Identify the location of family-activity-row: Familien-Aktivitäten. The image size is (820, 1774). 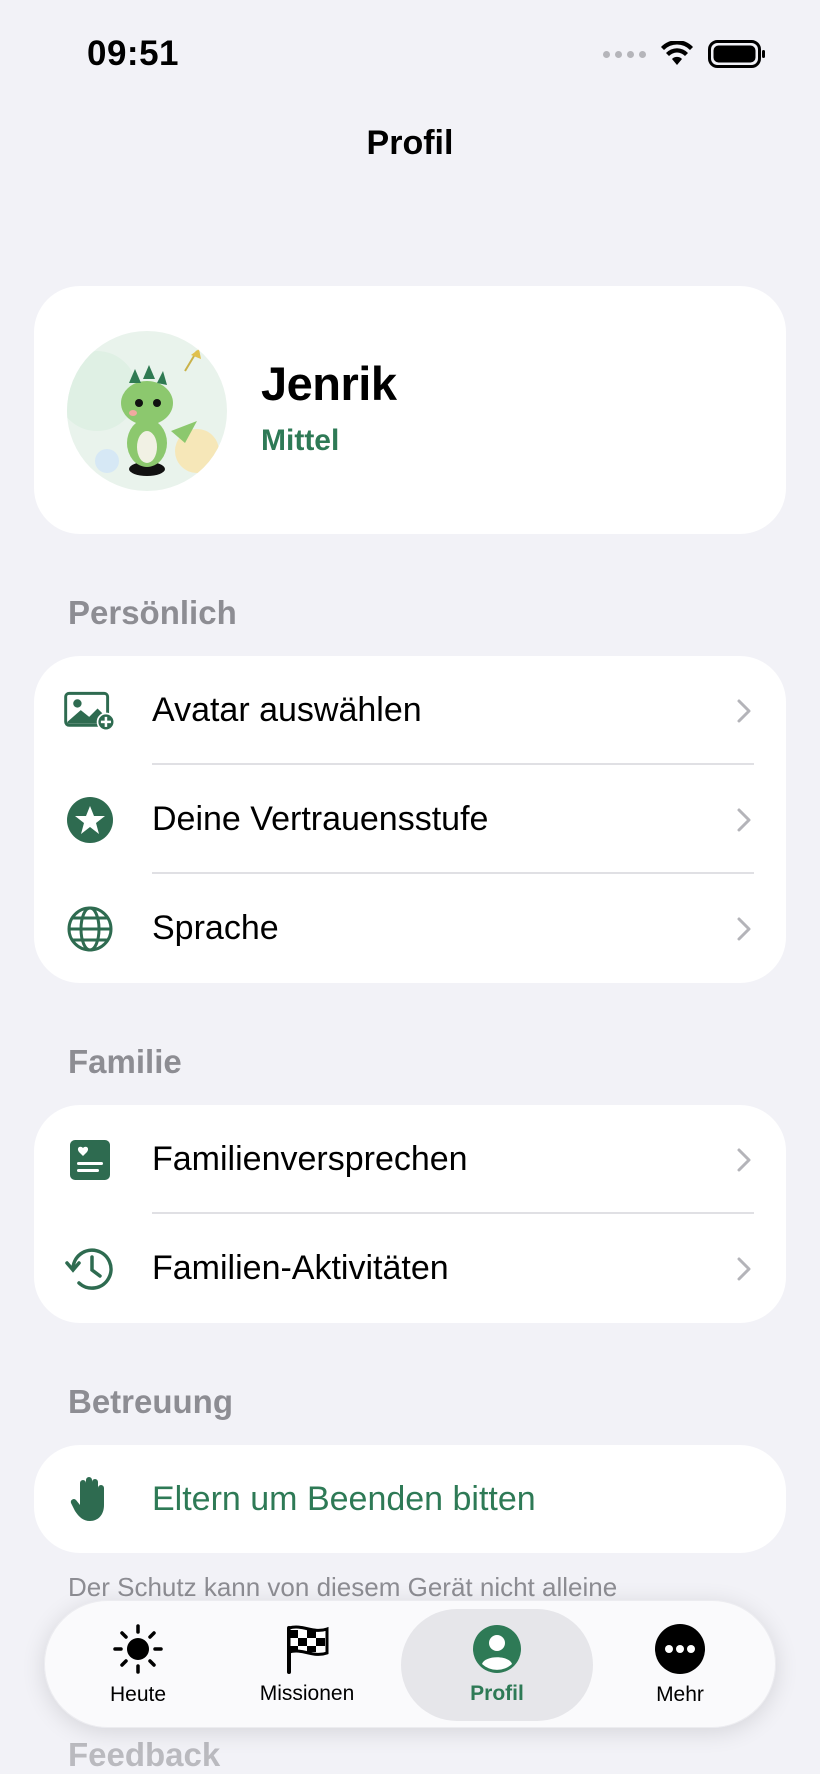
(410, 1268).